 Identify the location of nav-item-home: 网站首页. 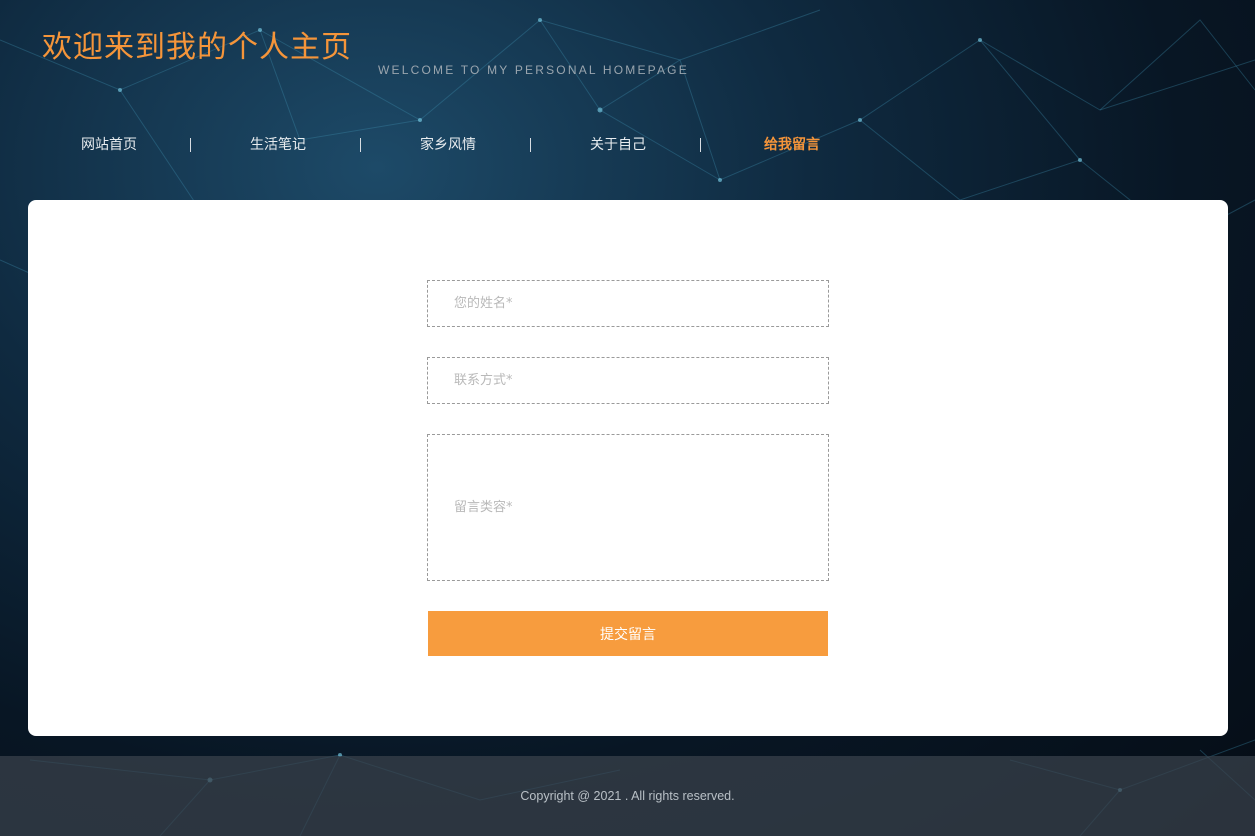
(109, 145).